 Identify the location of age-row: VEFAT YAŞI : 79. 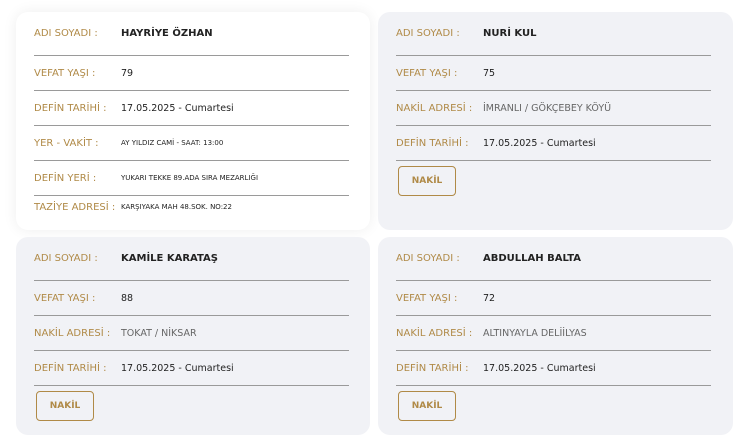
(191, 73).